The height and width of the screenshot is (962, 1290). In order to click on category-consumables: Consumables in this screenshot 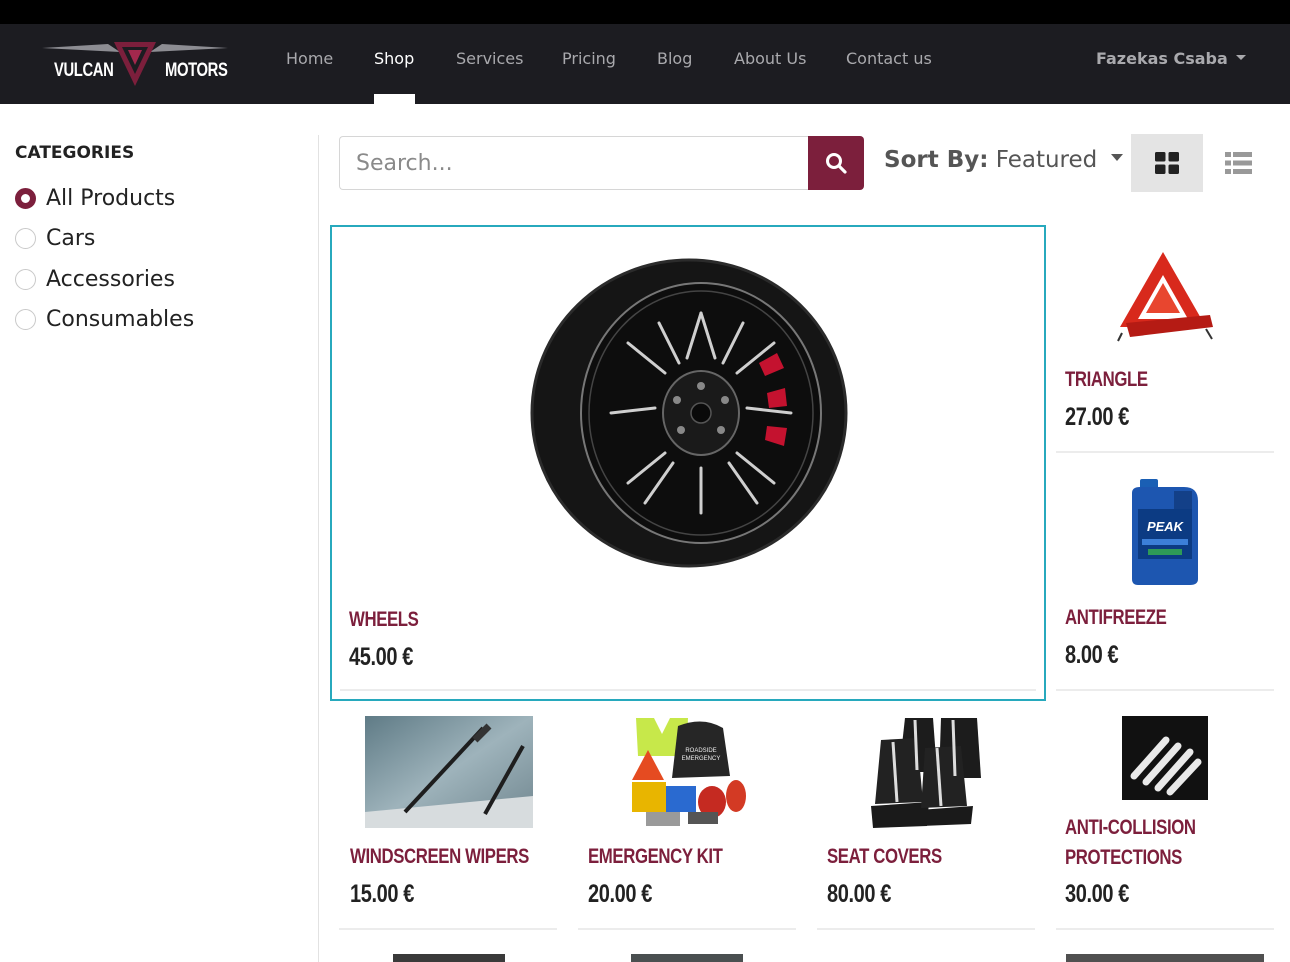, I will do `click(104, 319)`.